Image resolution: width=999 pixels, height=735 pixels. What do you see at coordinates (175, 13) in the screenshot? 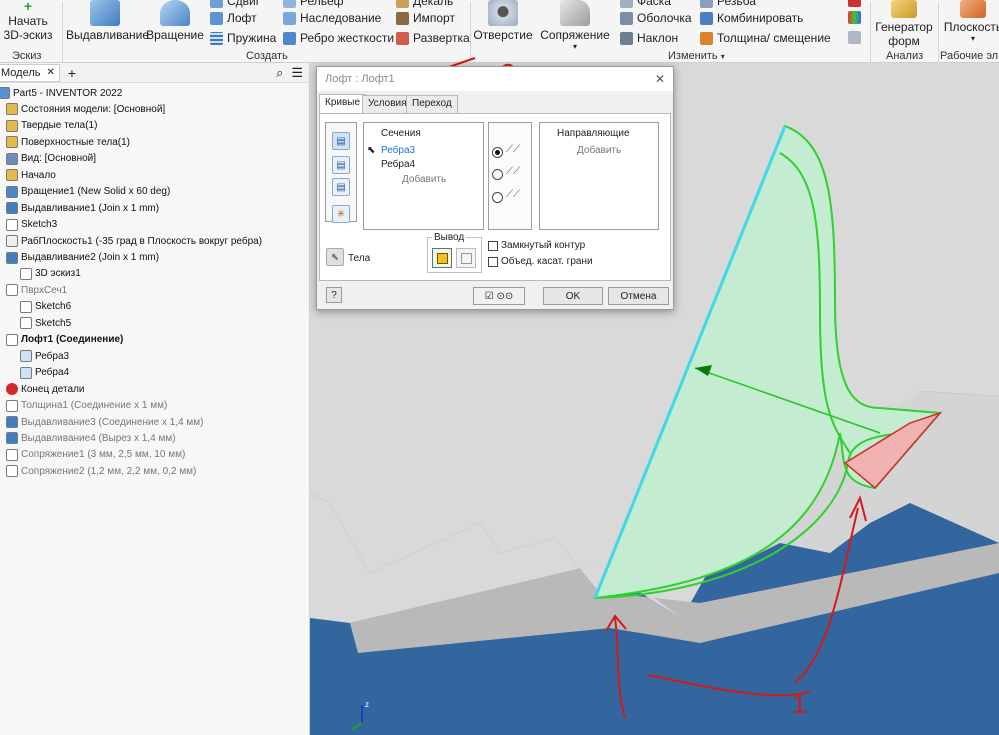
I see `revolve-icon` at bounding box center [175, 13].